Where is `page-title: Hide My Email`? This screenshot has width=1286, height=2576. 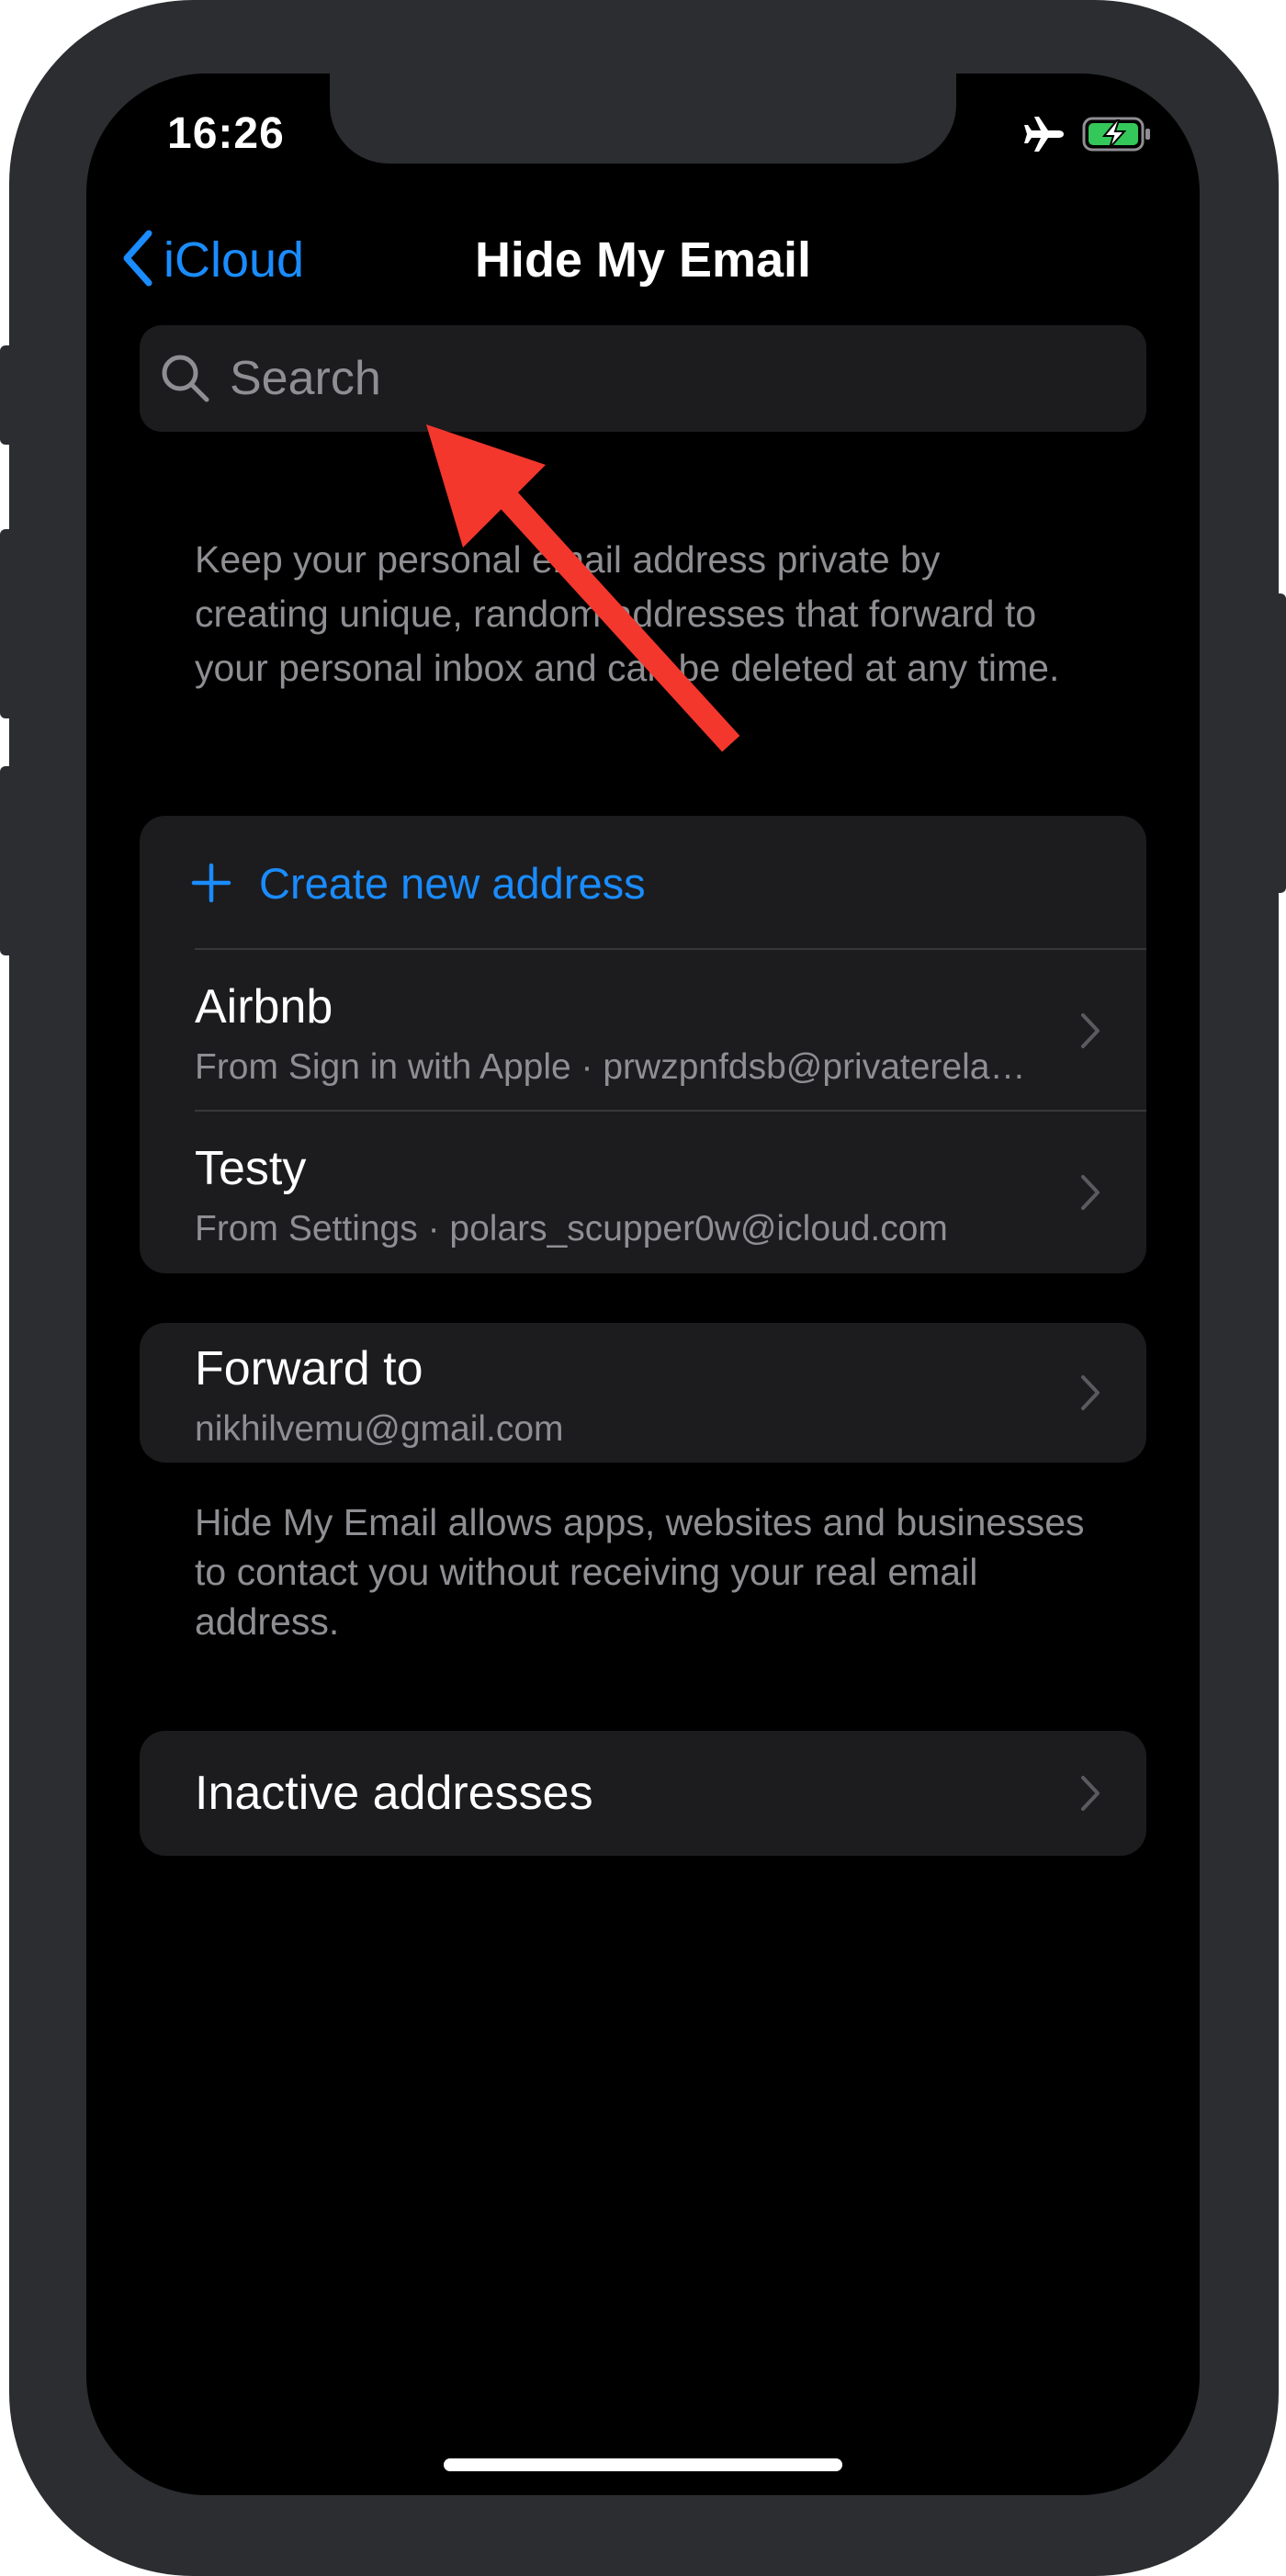
page-title: Hide My Email is located at coordinates (643, 260).